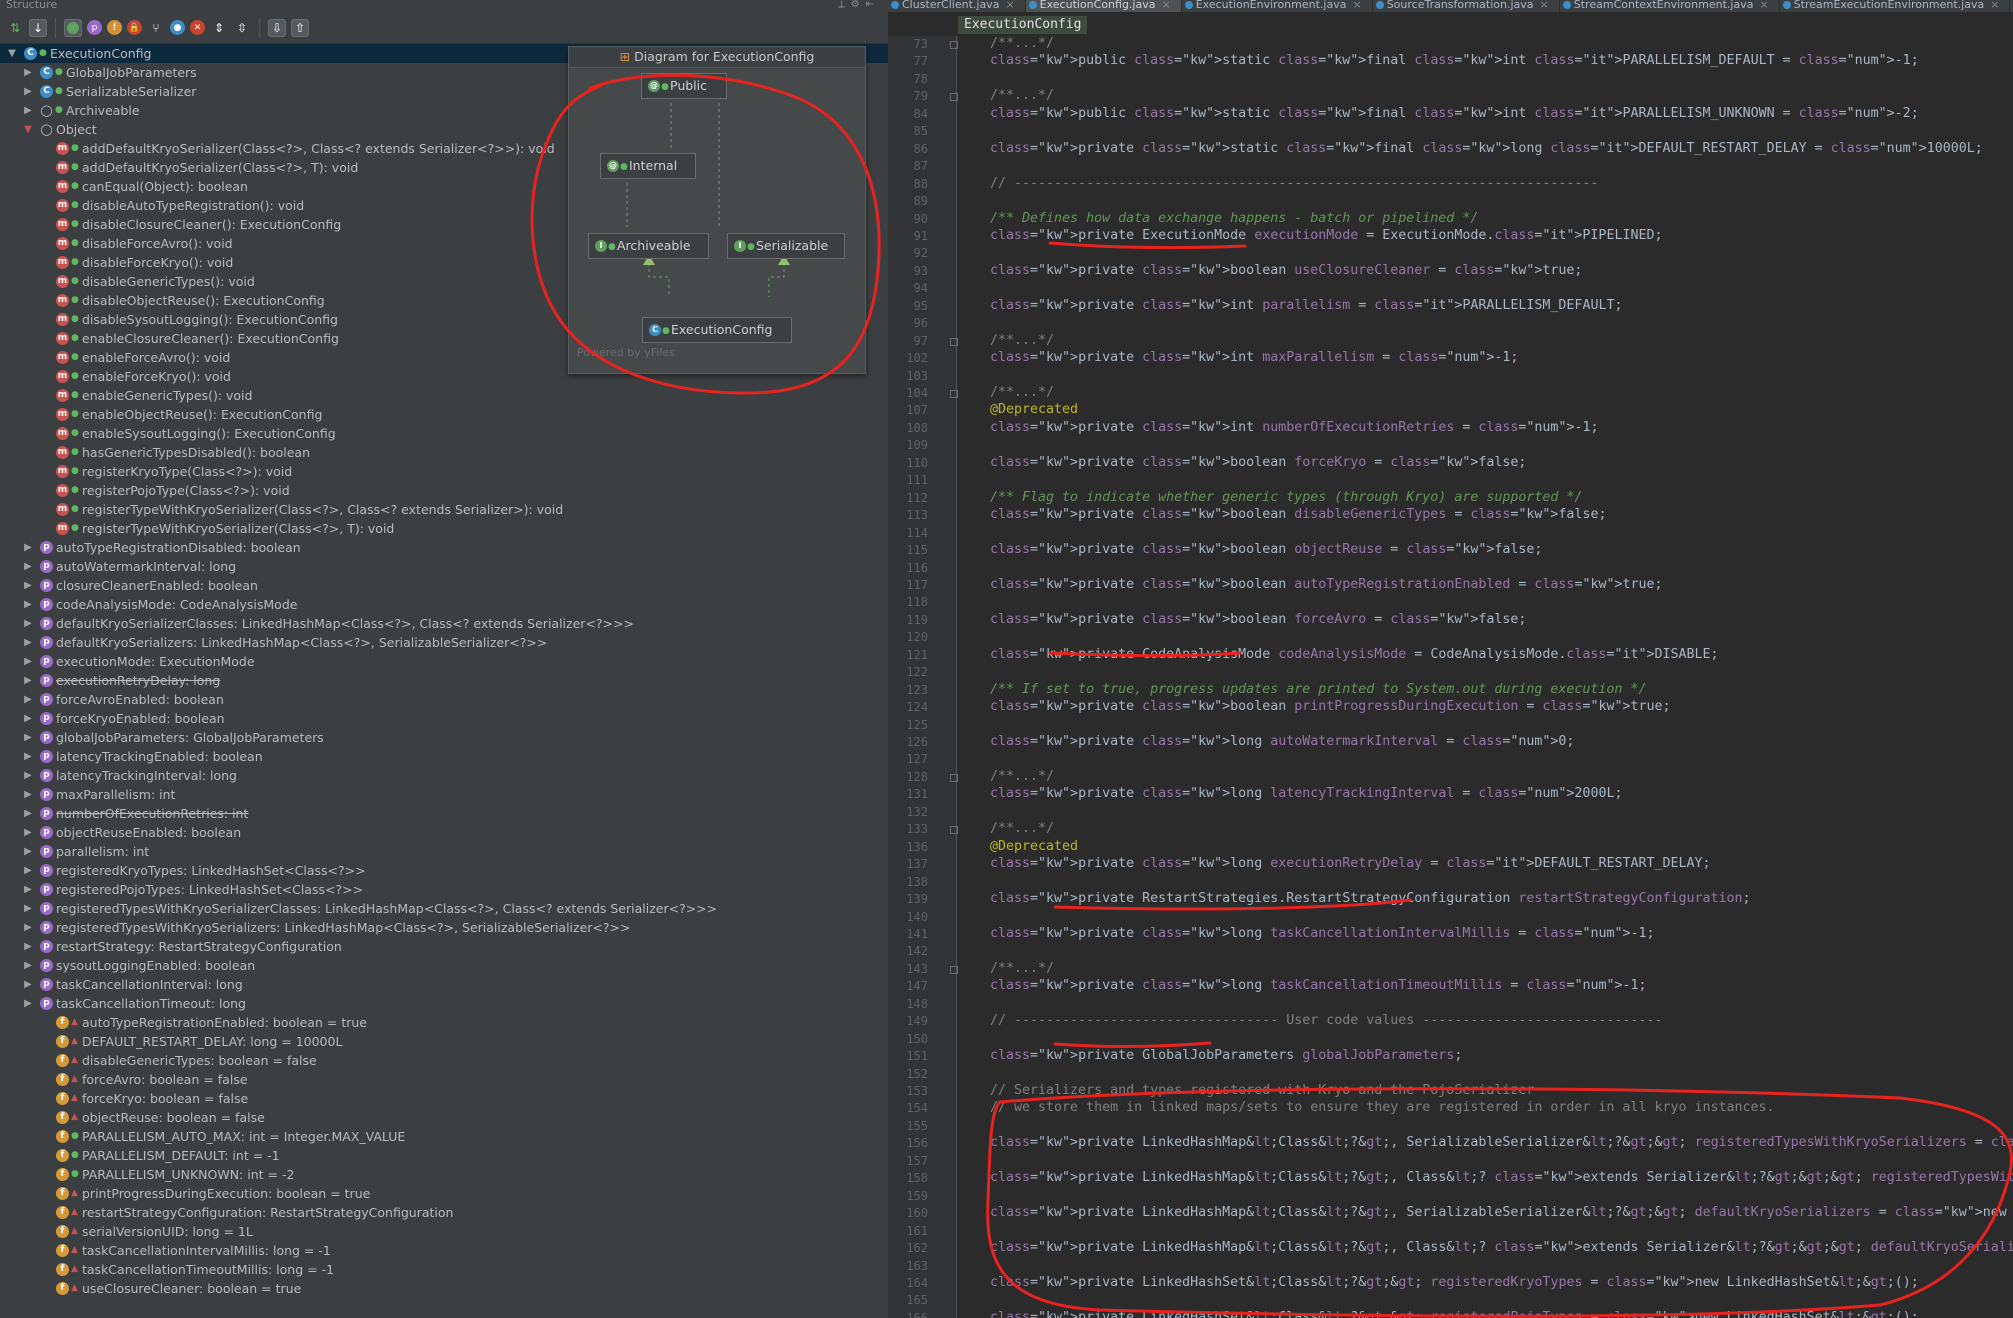 This screenshot has width=2013, height=1318. I want to click on editor-tab: ExecutionConfig.java ×, so click(1103, 6).